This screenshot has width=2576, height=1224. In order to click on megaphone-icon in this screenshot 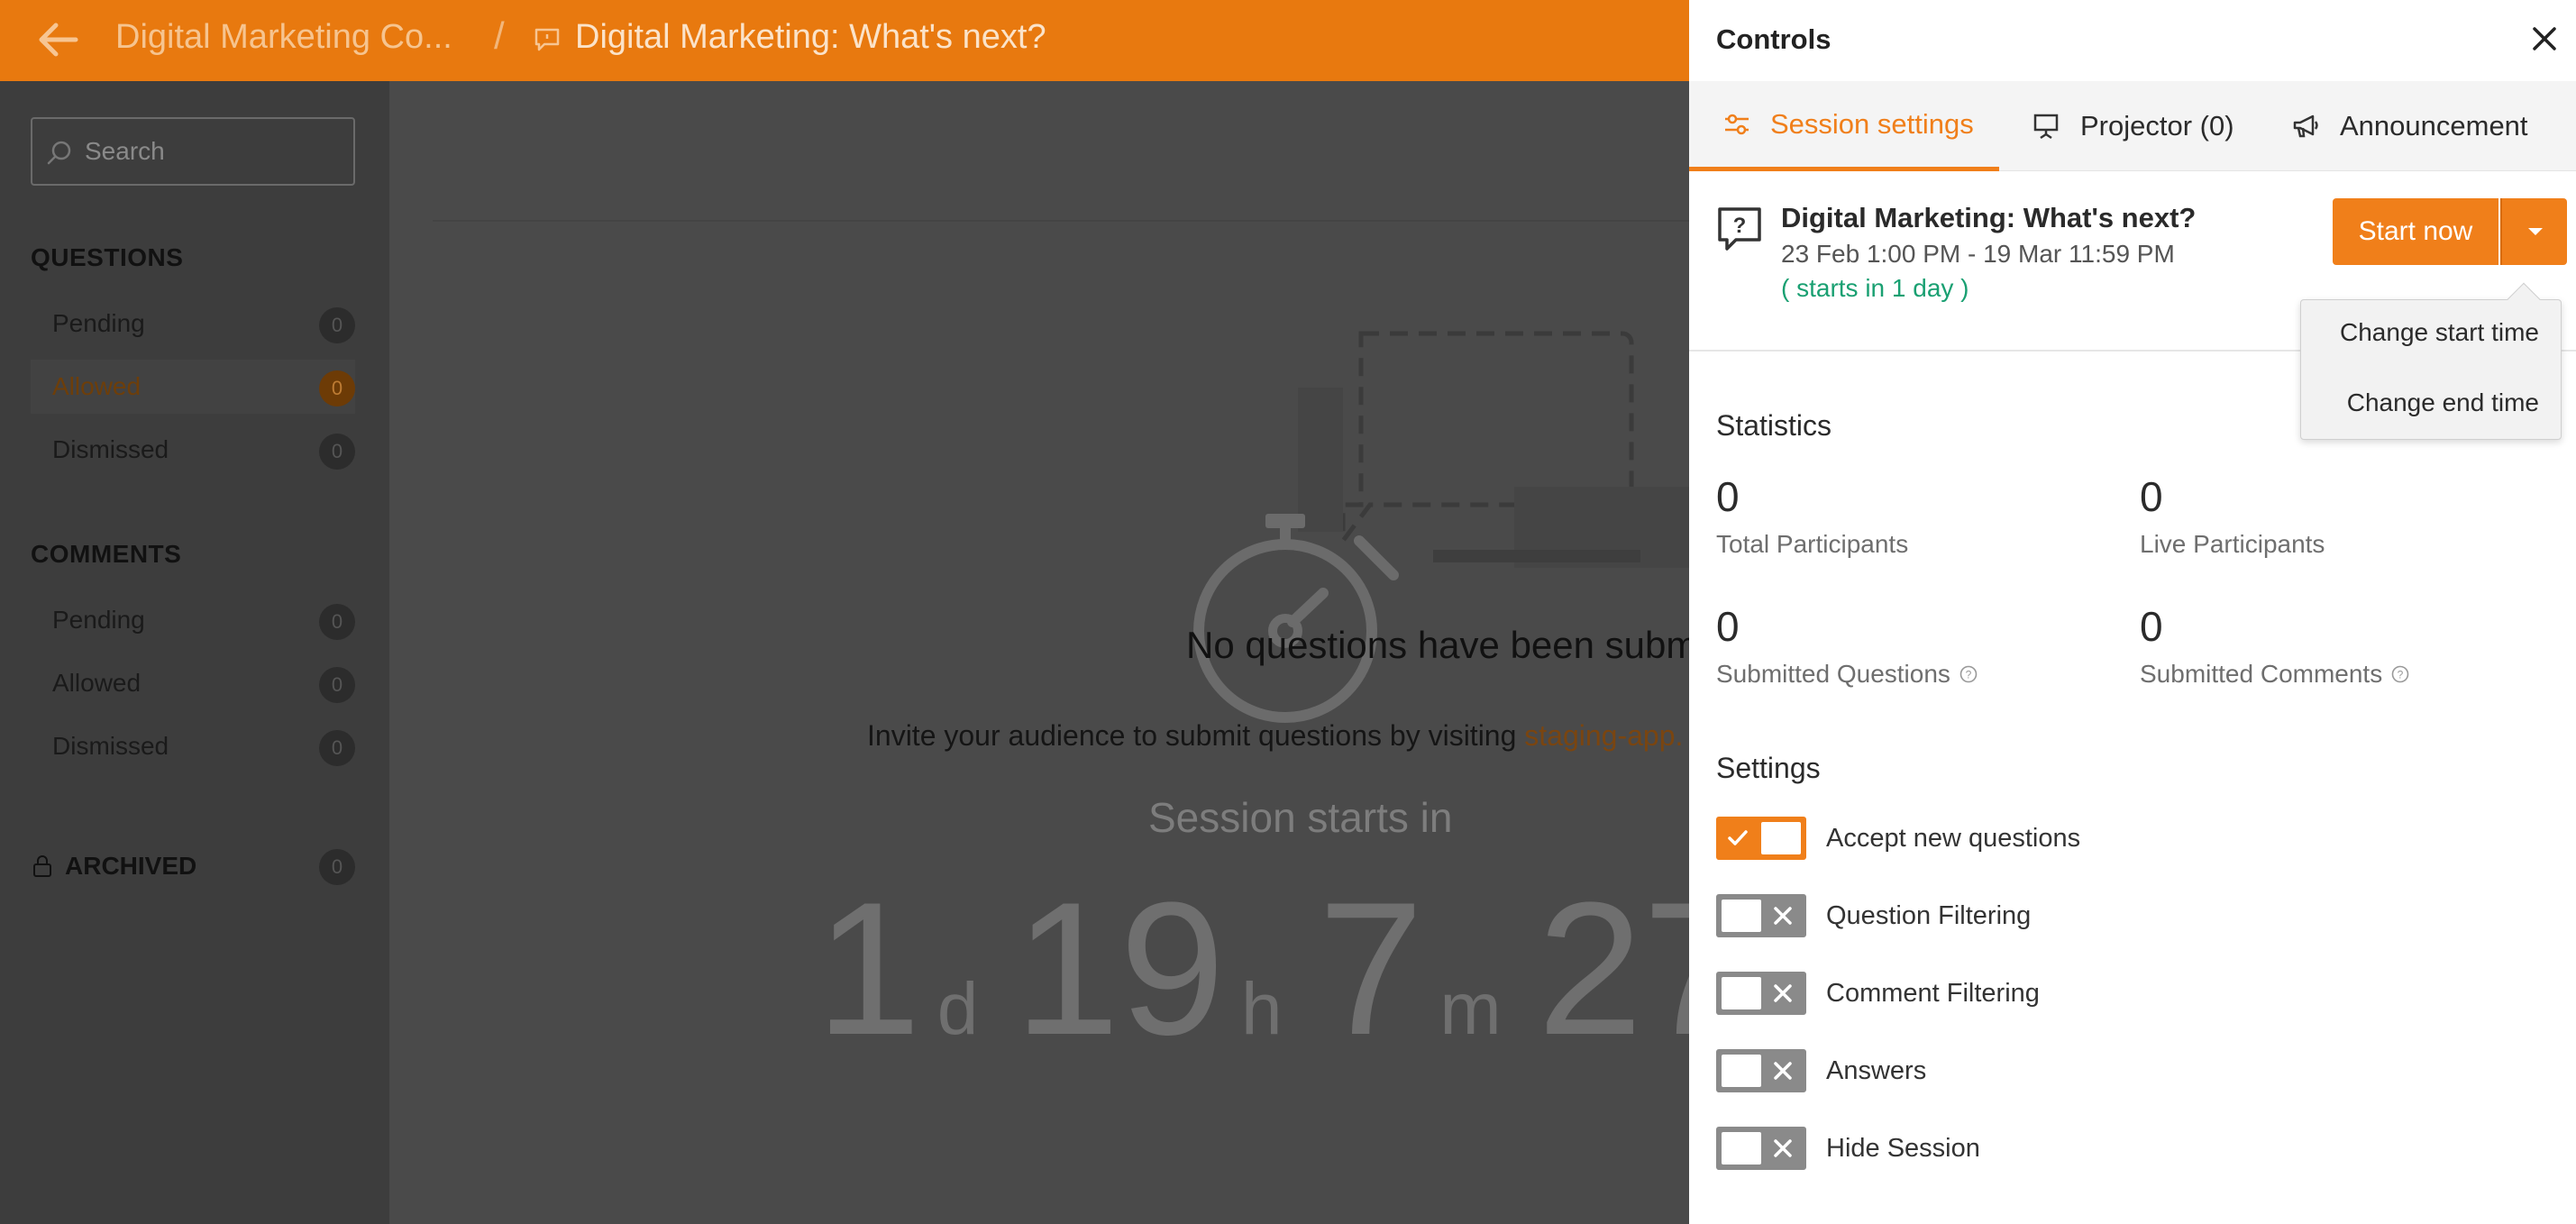, I will do `click(2305, 126)`.